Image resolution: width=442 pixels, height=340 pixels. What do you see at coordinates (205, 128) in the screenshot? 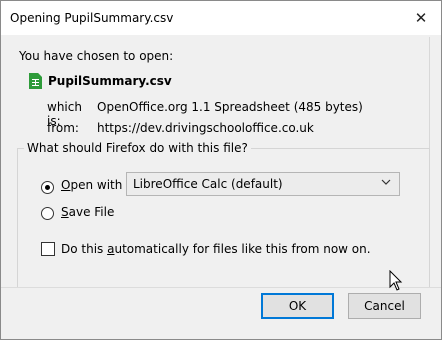
I see `file-source-value: https://dev.drivingschooloffice.co.uk` at bounding box center [205, 128].